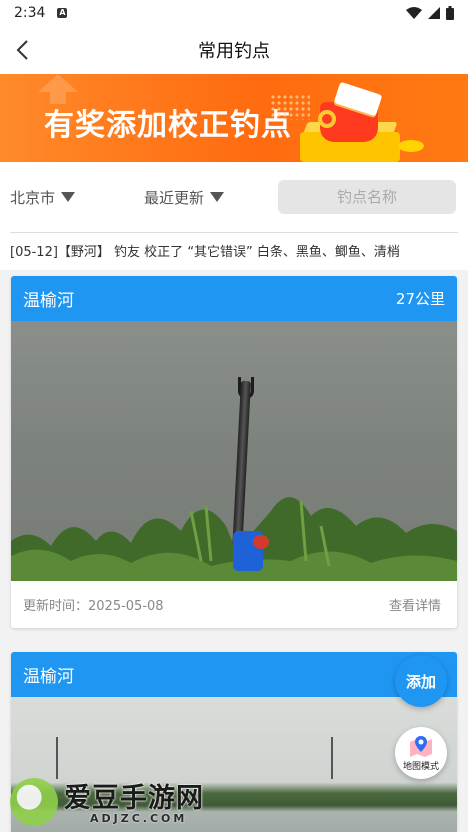 This screenshot has height=832, width=468. What do you see at coordinates (234, 298) in the screenshot?
I see `spot-card-header: 温榆河 27公里` at bounding box center [234, 298].